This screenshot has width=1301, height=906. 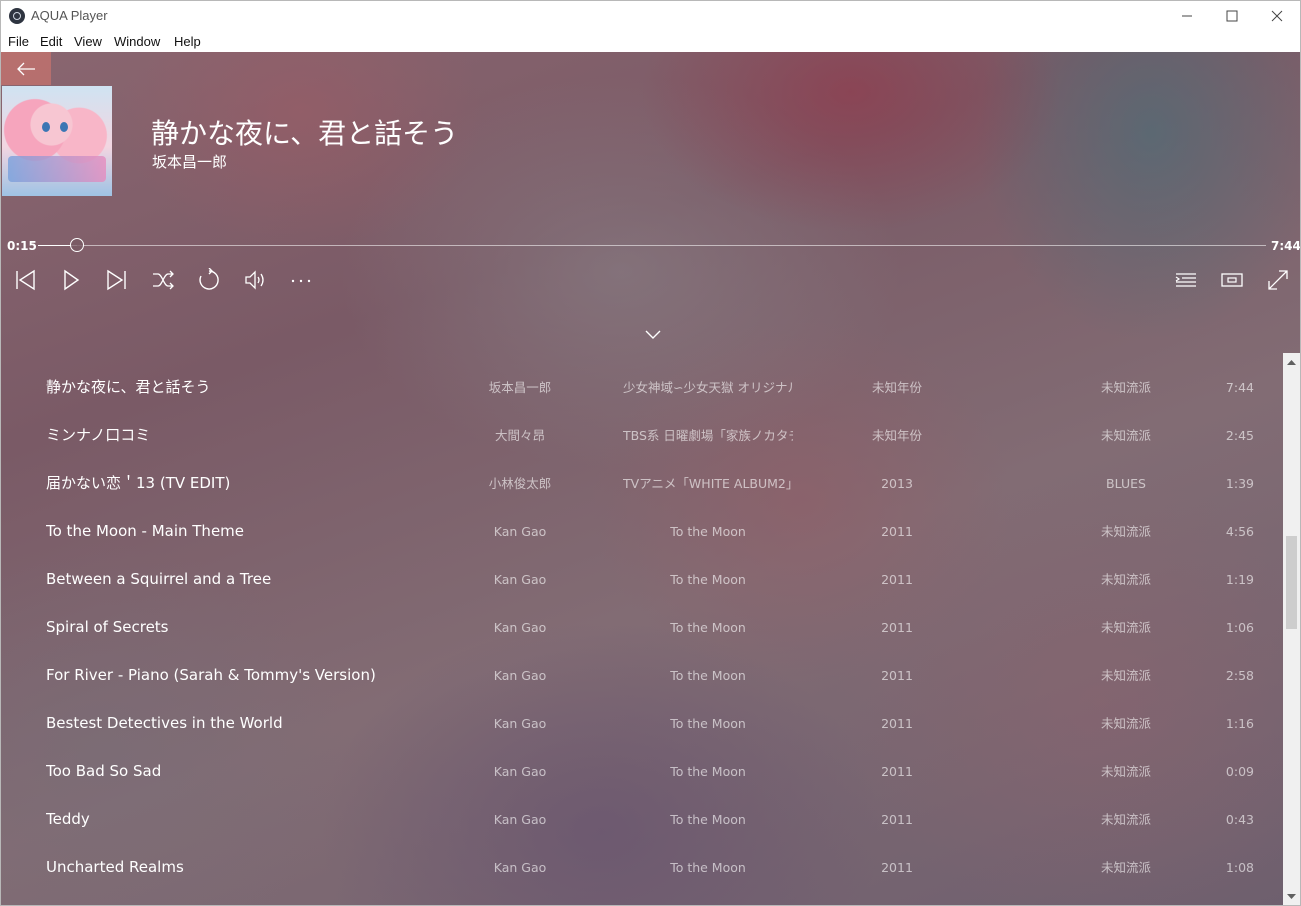 I want to click on track-list-scrollbar, so click(x=1291, y=629).